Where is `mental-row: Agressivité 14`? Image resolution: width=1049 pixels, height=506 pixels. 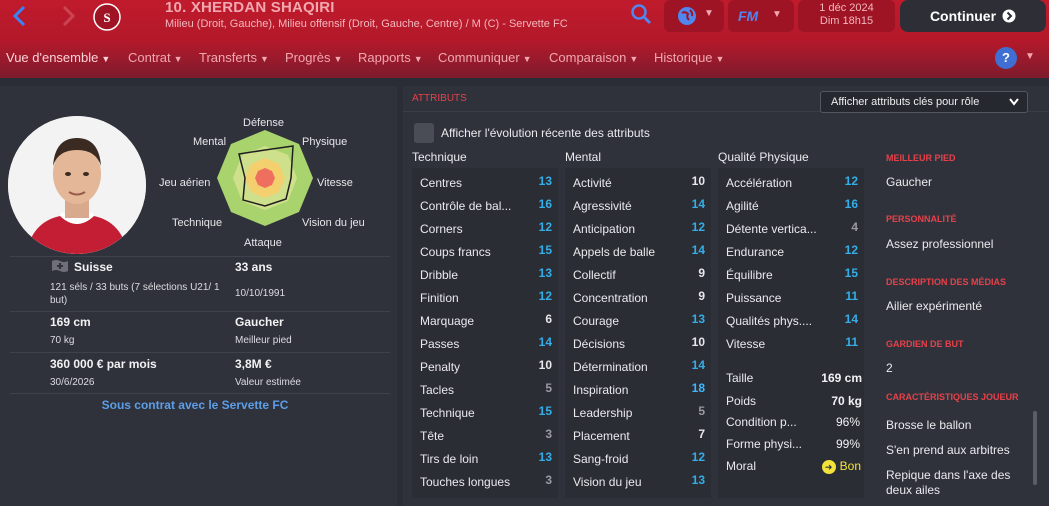 mental-row: Agressivité 14 is located at coordinates (638, 203).